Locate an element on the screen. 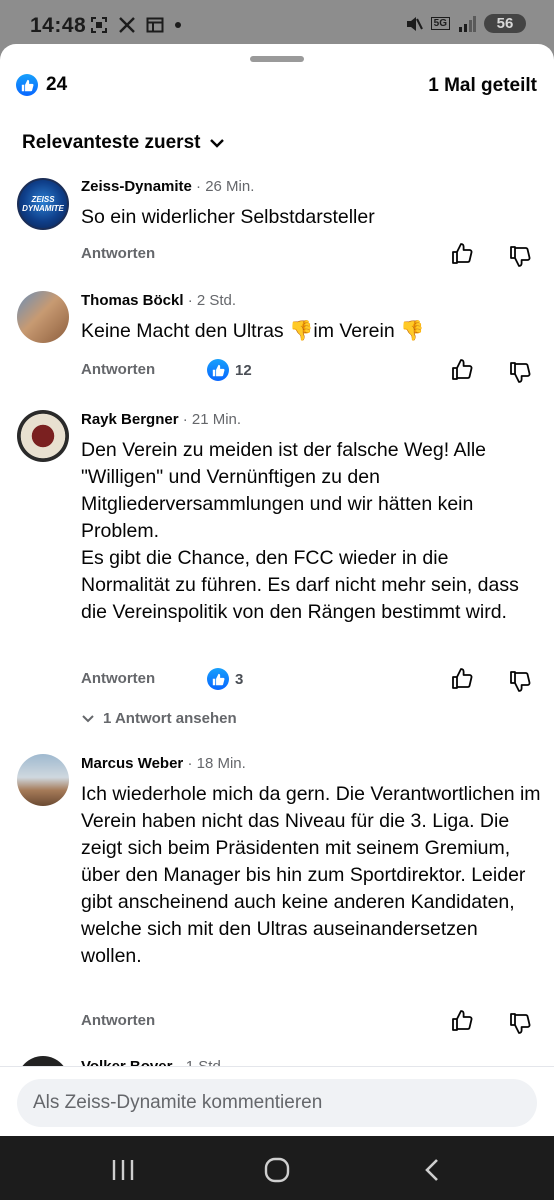 The height and width of the screenshot is (1200, 554). author-name: Marcus Weber is located at coordinates (132, 763).